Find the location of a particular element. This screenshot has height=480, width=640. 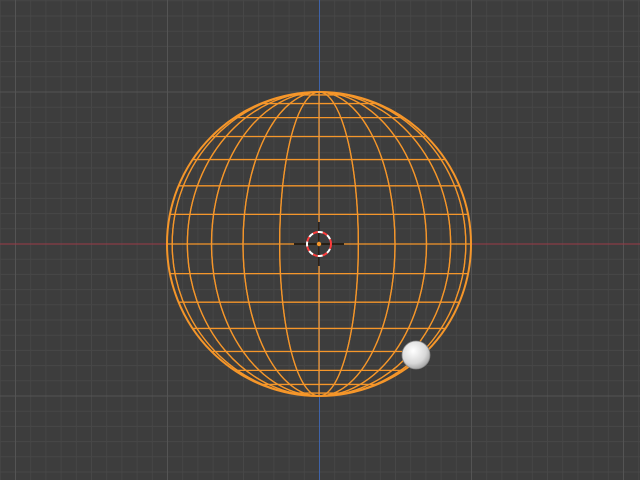

view-navigation-ball-icon is located at coordinates (416, 355).